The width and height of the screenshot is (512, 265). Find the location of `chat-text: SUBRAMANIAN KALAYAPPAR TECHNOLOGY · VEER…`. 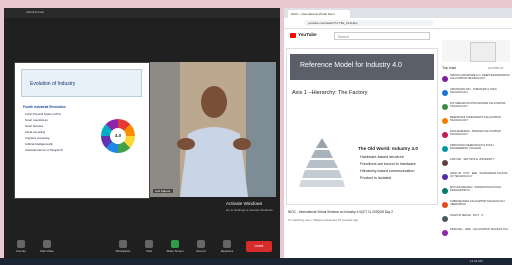

chat-text: SUBRAMANIAN KALAYAPPAR TECHNOLOGY · VEER… is located at coordinates (478, 203).